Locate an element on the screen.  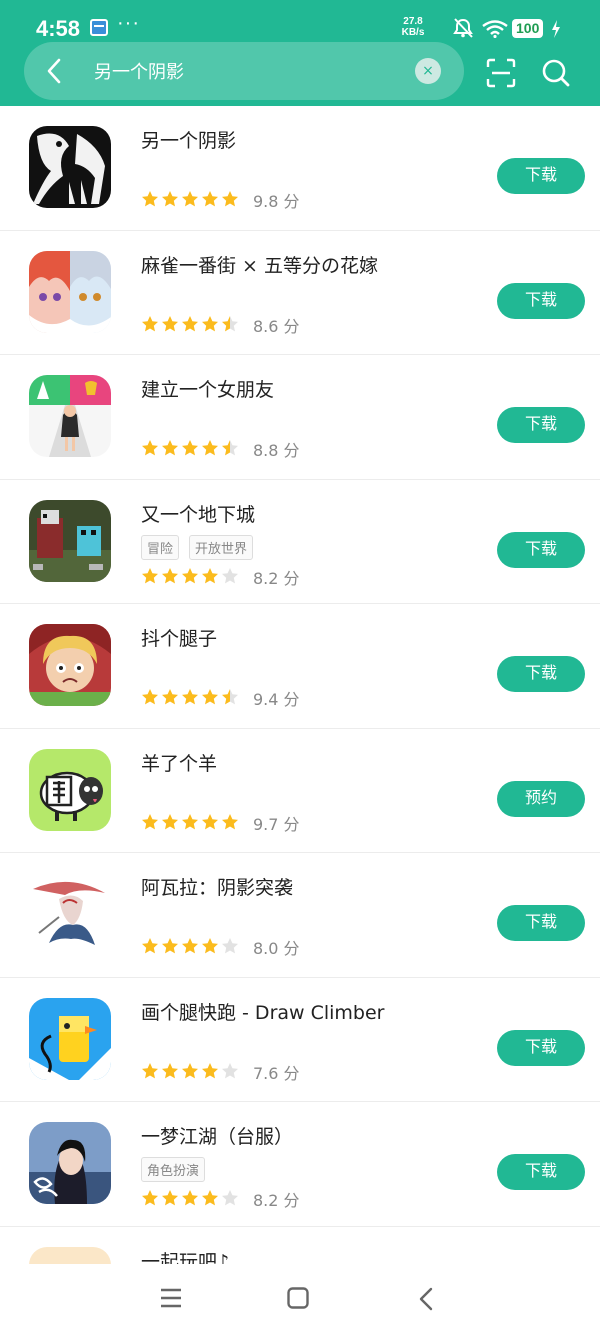
crying-girl-icon is located at coordinates (70, 665).